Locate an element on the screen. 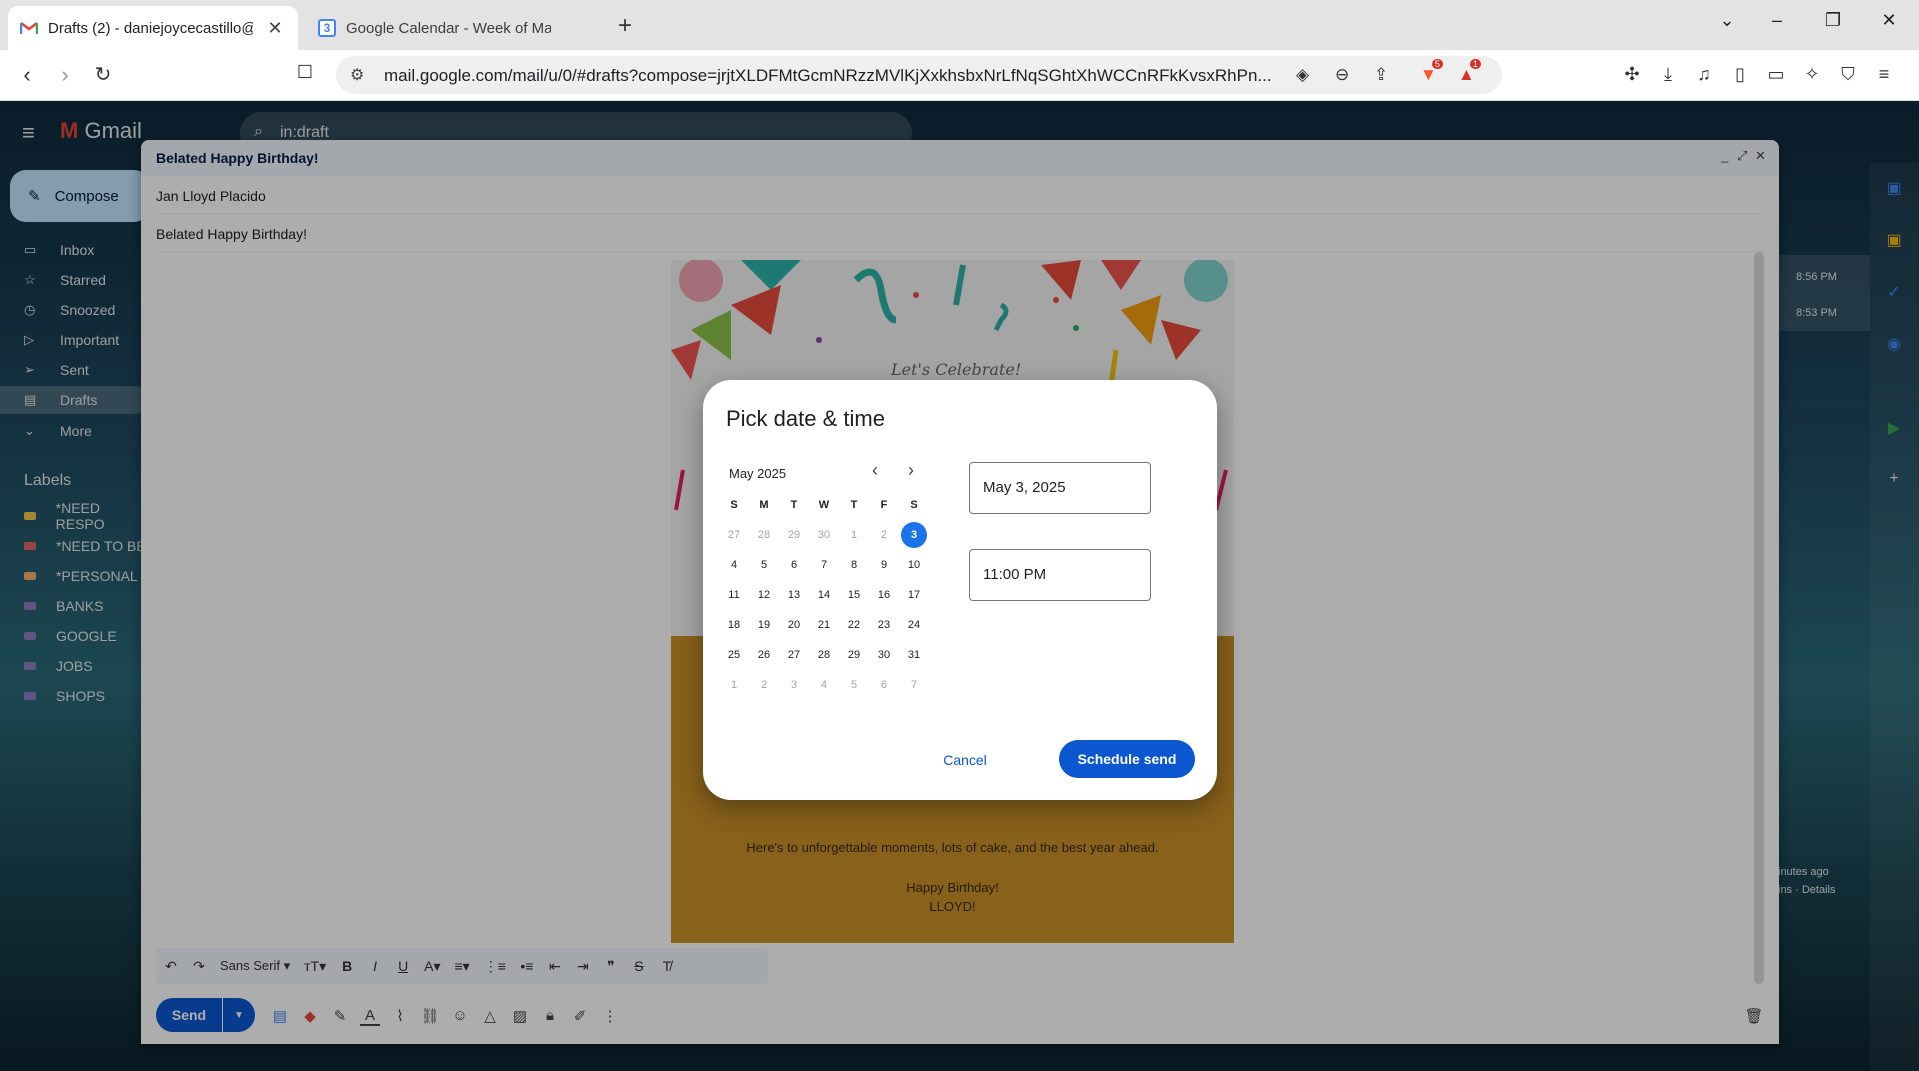 The image size is (1919, 1071). site-settings-icon: ⚙ is located at coordinates (357, 75).